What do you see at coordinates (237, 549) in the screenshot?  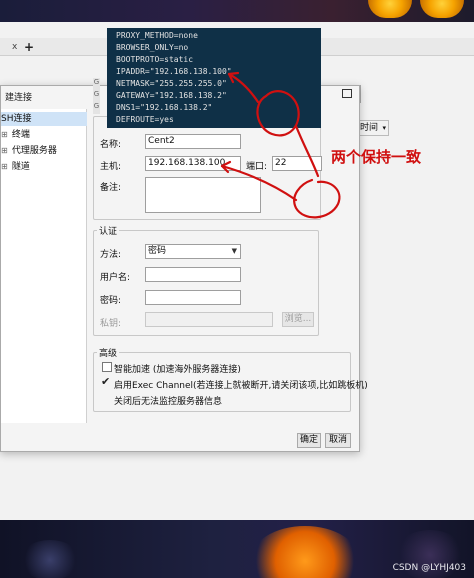 I see `desktop-wallpaper-bottom: CSDN @LYHJ403` at bounding box center [237, 549].